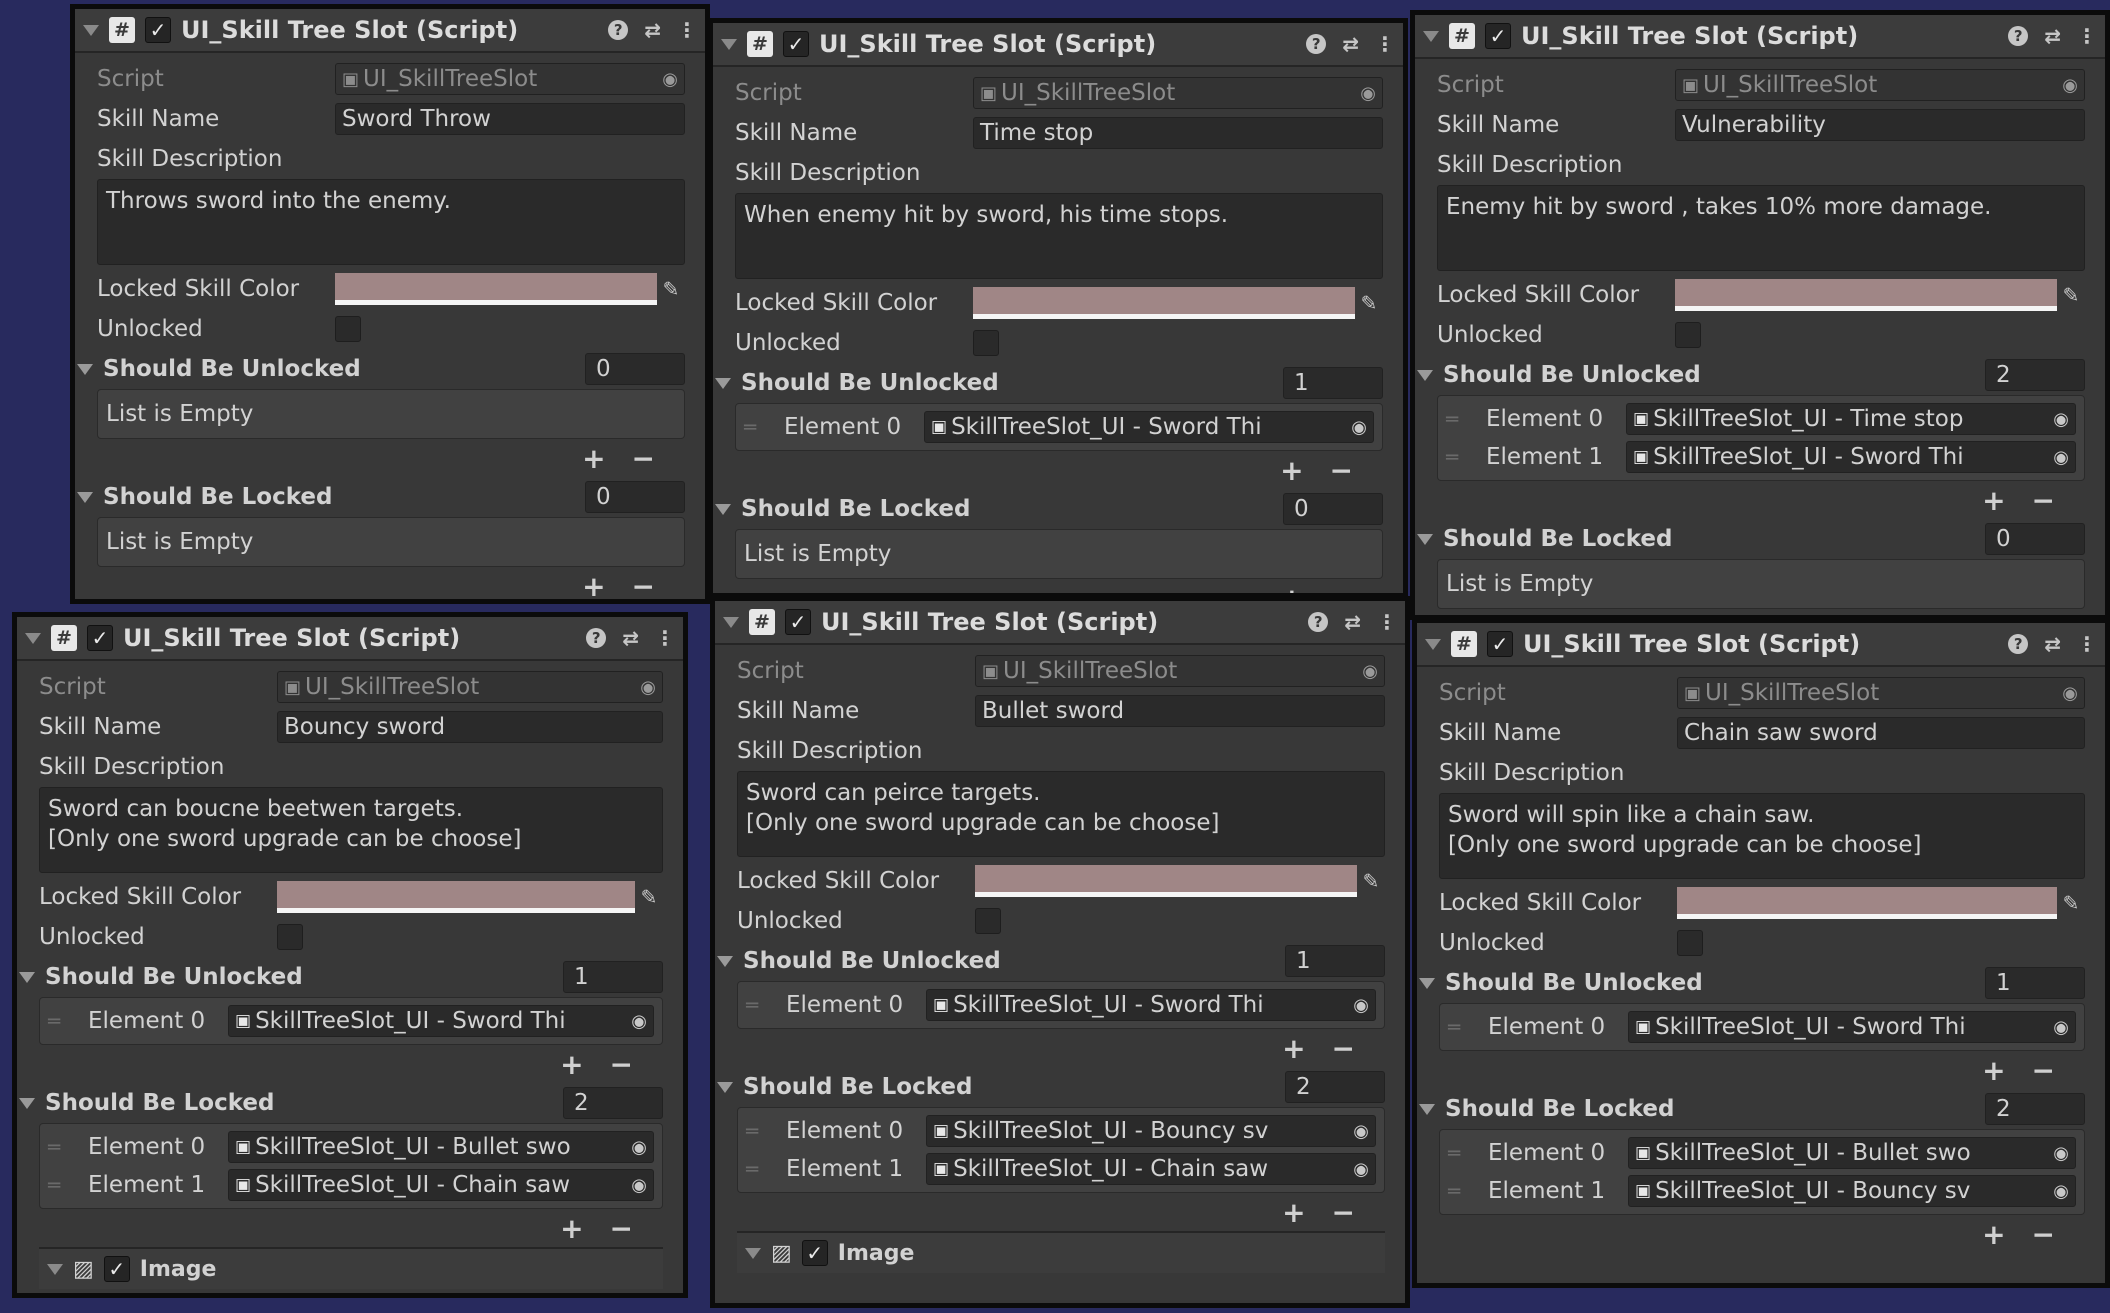  Describe the element at coordinates (1059, 236) in the screenshot. I see `skill-description-textarea: When enemy hit by sword, his time stops.` at that location.